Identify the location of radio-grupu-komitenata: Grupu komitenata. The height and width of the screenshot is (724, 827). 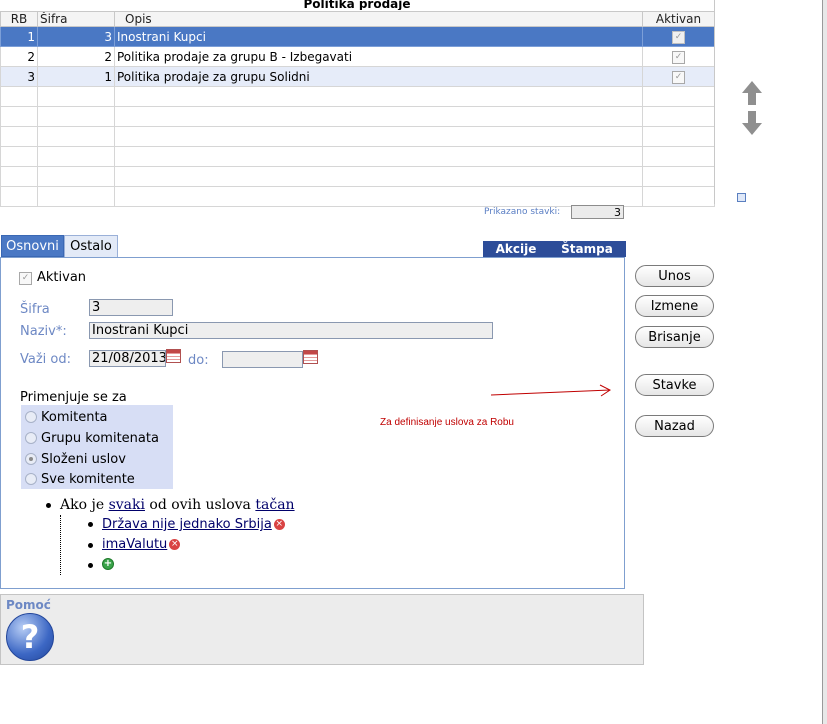
(92, 439).